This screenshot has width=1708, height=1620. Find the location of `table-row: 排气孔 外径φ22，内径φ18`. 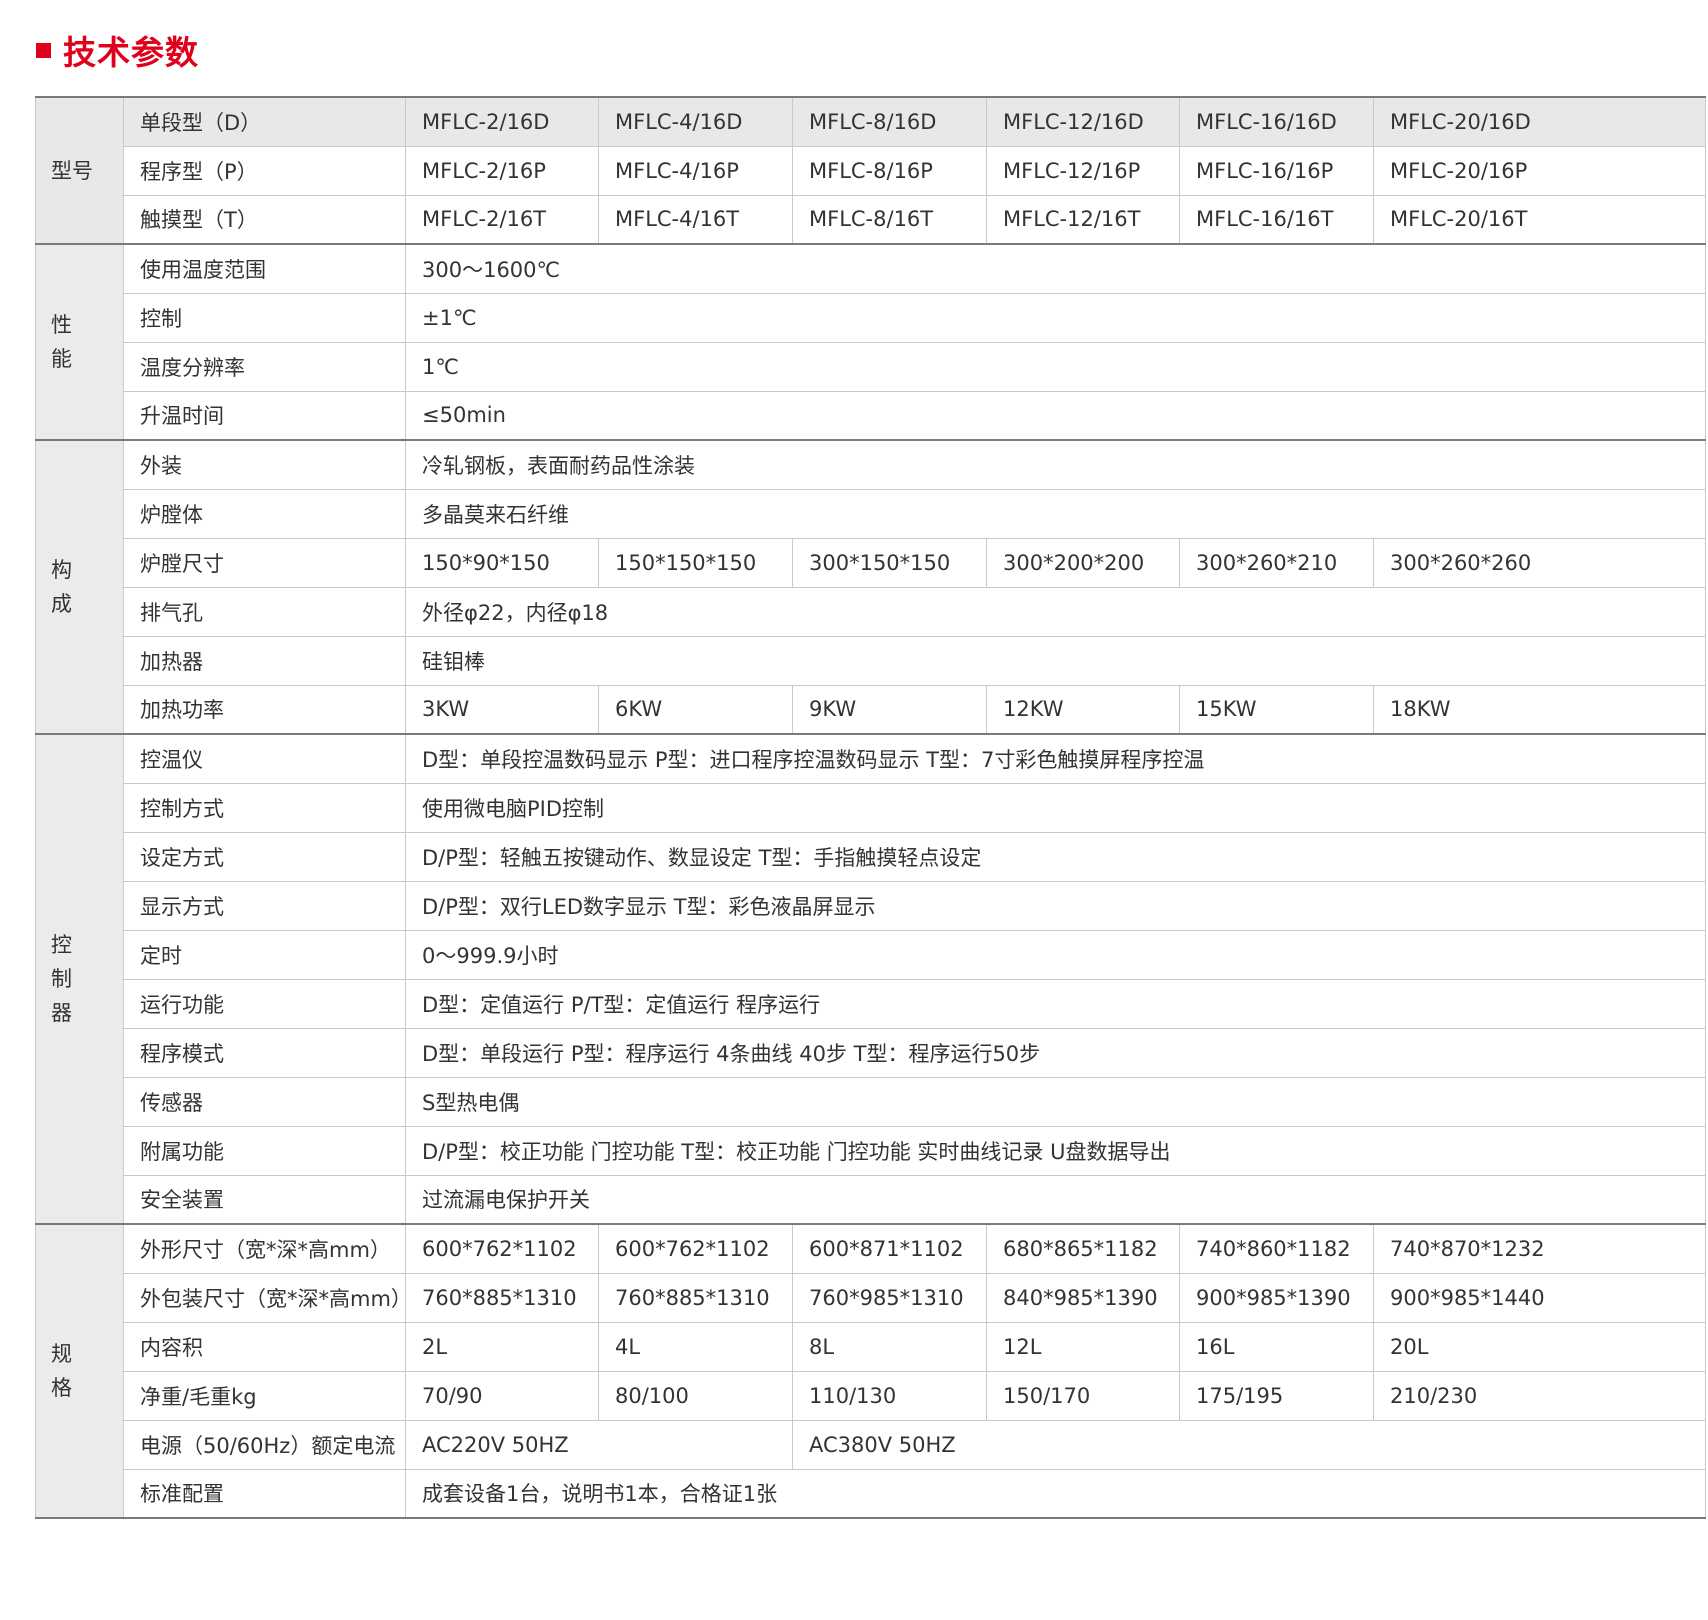

table-row: 排气孔 外径φ22，内径φ18 is located at coordinates (871, 611).